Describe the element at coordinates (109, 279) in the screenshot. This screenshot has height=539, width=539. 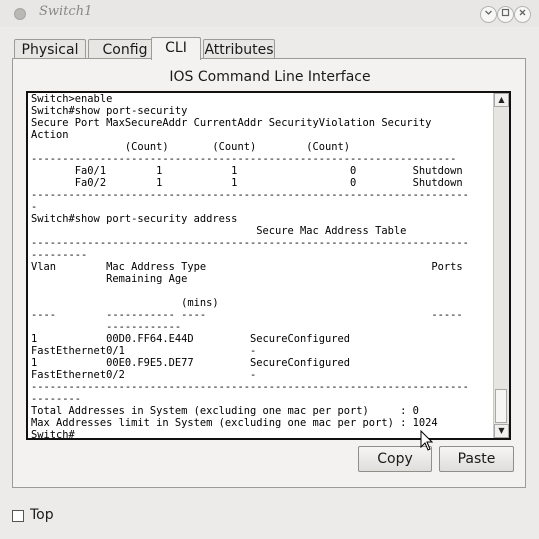
I see `terminal-line: Remaining Age` at that location.